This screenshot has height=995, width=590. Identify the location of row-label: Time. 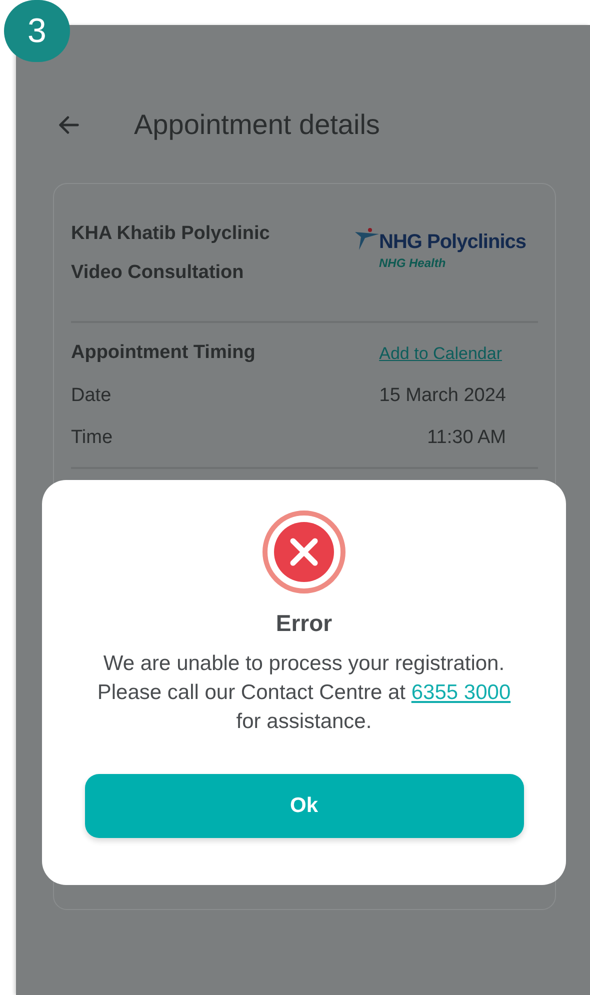
(92, 438).